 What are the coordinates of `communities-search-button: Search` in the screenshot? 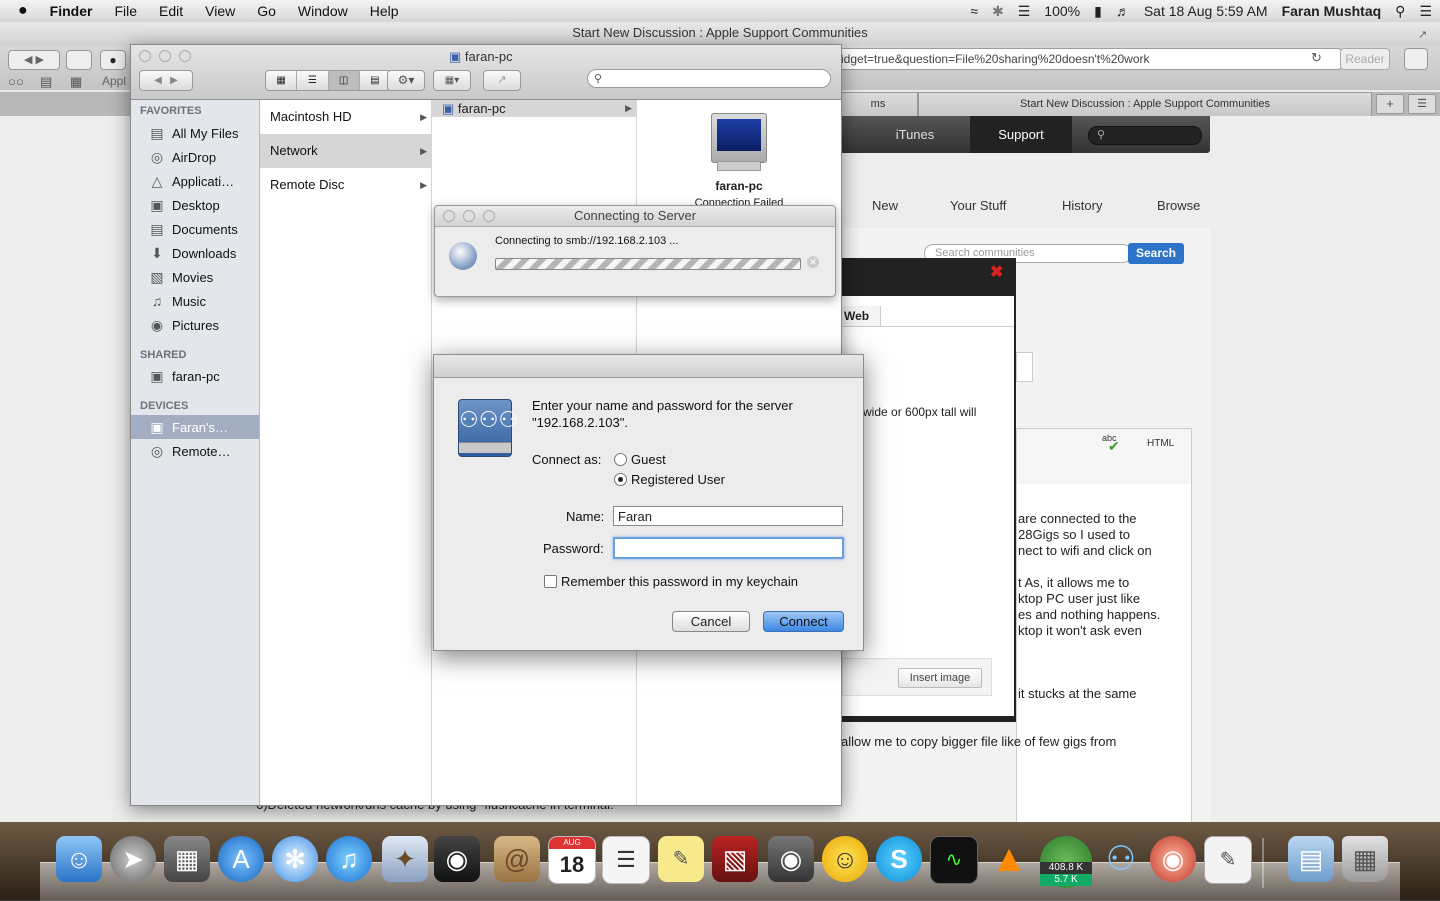 It's located at (1156, 253).